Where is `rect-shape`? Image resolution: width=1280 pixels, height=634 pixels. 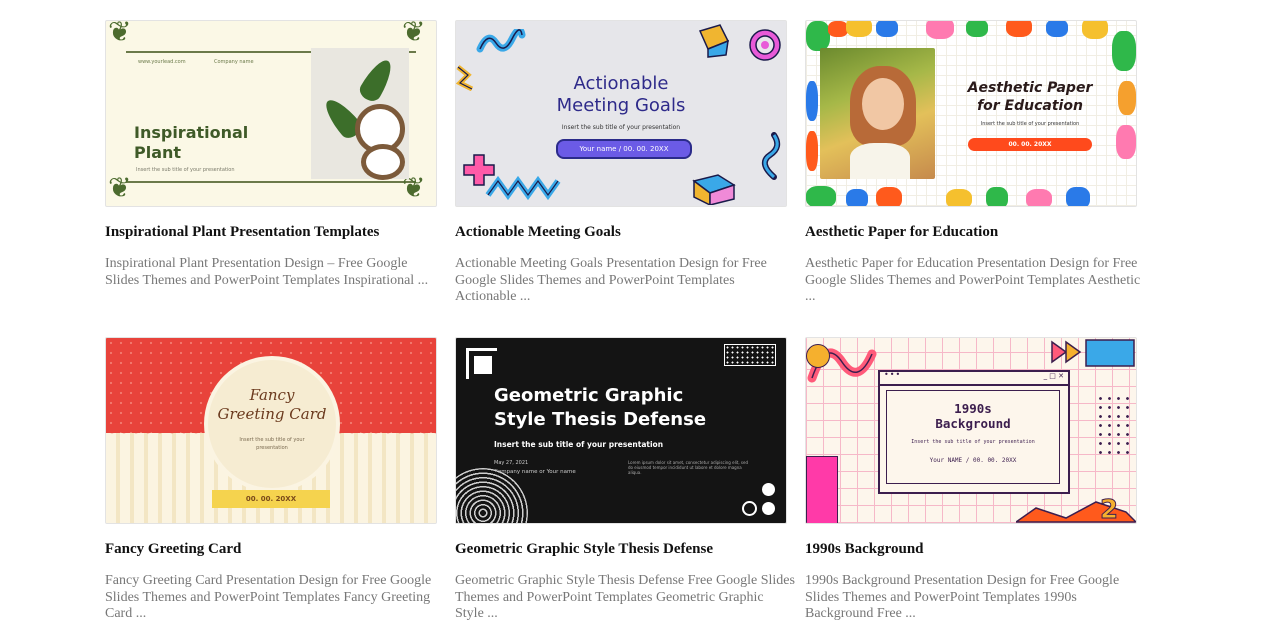 rect-shape is located at coordinates (822, 489).